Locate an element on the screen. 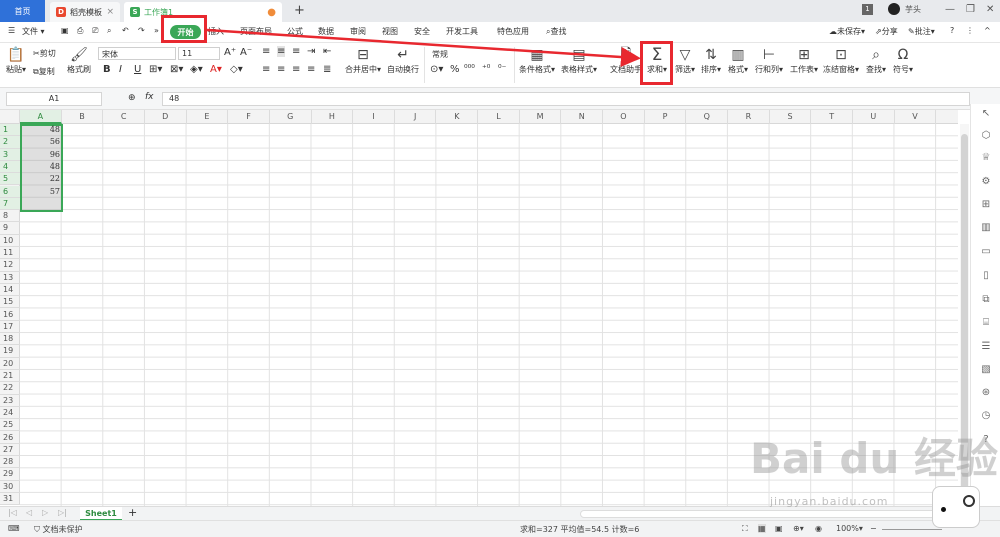  zoom-slider is located at coordinates (912, 529).